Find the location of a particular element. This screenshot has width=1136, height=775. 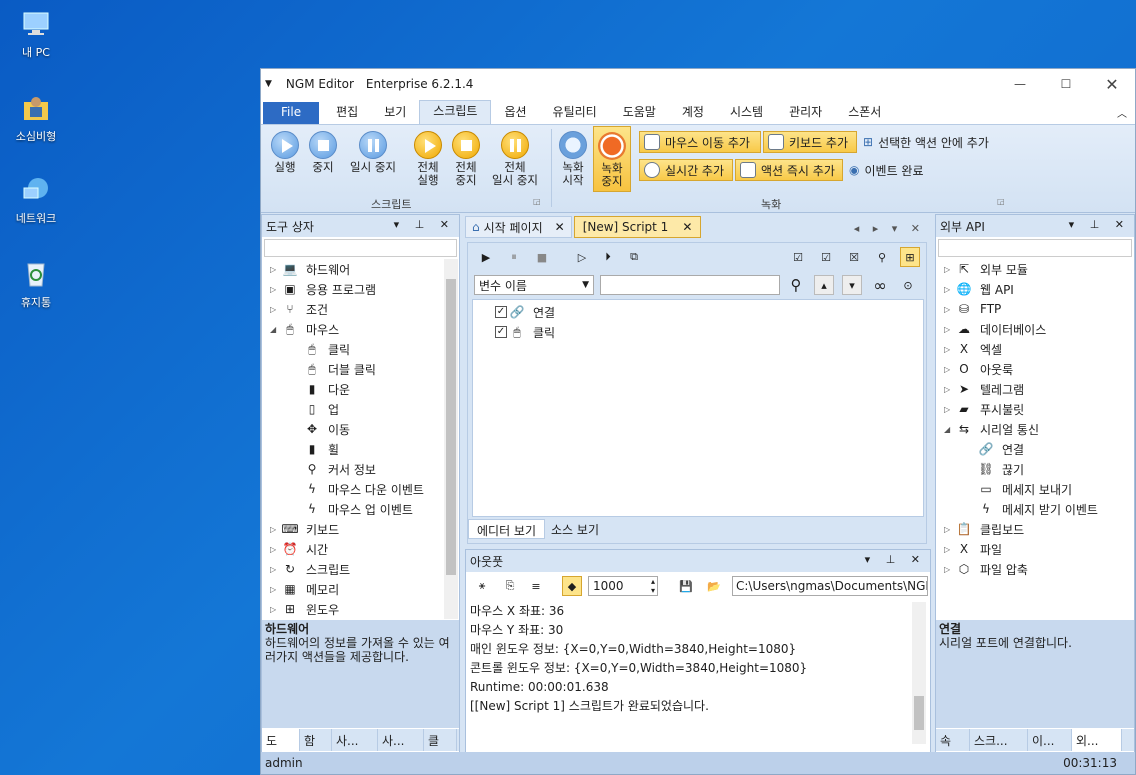

tree-item: ϟ 메세지 받기 이벤트 is located at coordinates (1038, 509).